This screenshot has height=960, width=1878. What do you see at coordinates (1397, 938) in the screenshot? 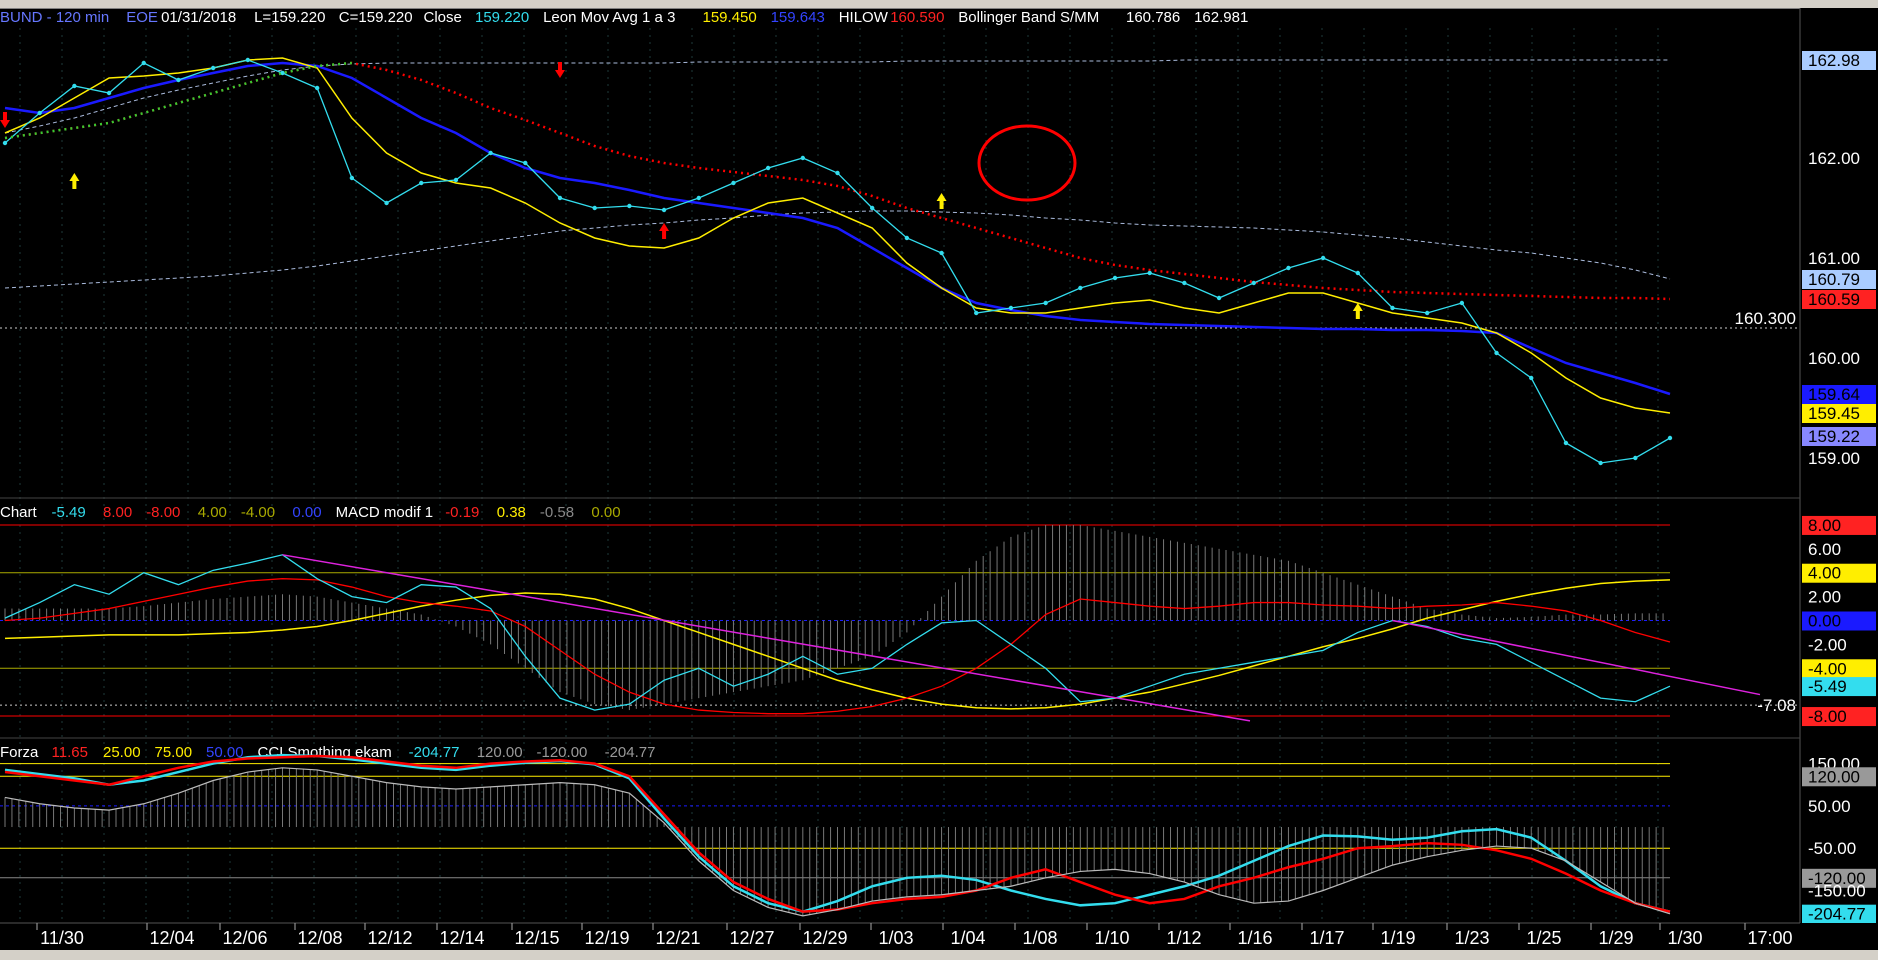
I see `x-axis-tick-label: 1/19` at bounding box center [1397, 938].